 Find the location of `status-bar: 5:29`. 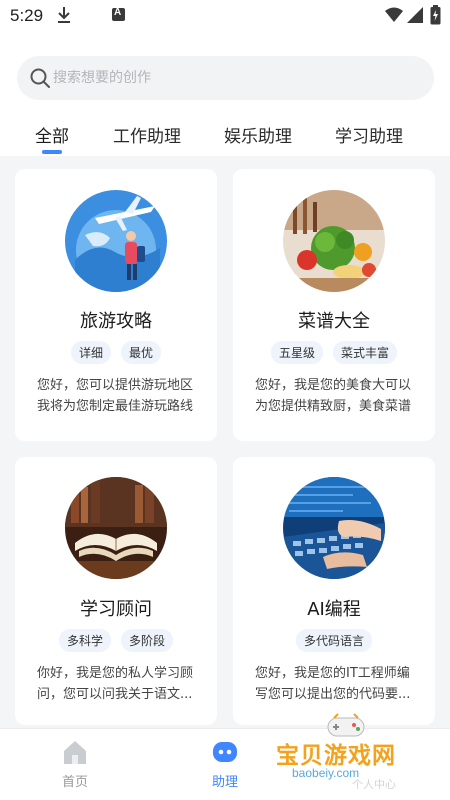

status-bar: 5:29 is located at coordinates (225, 16).